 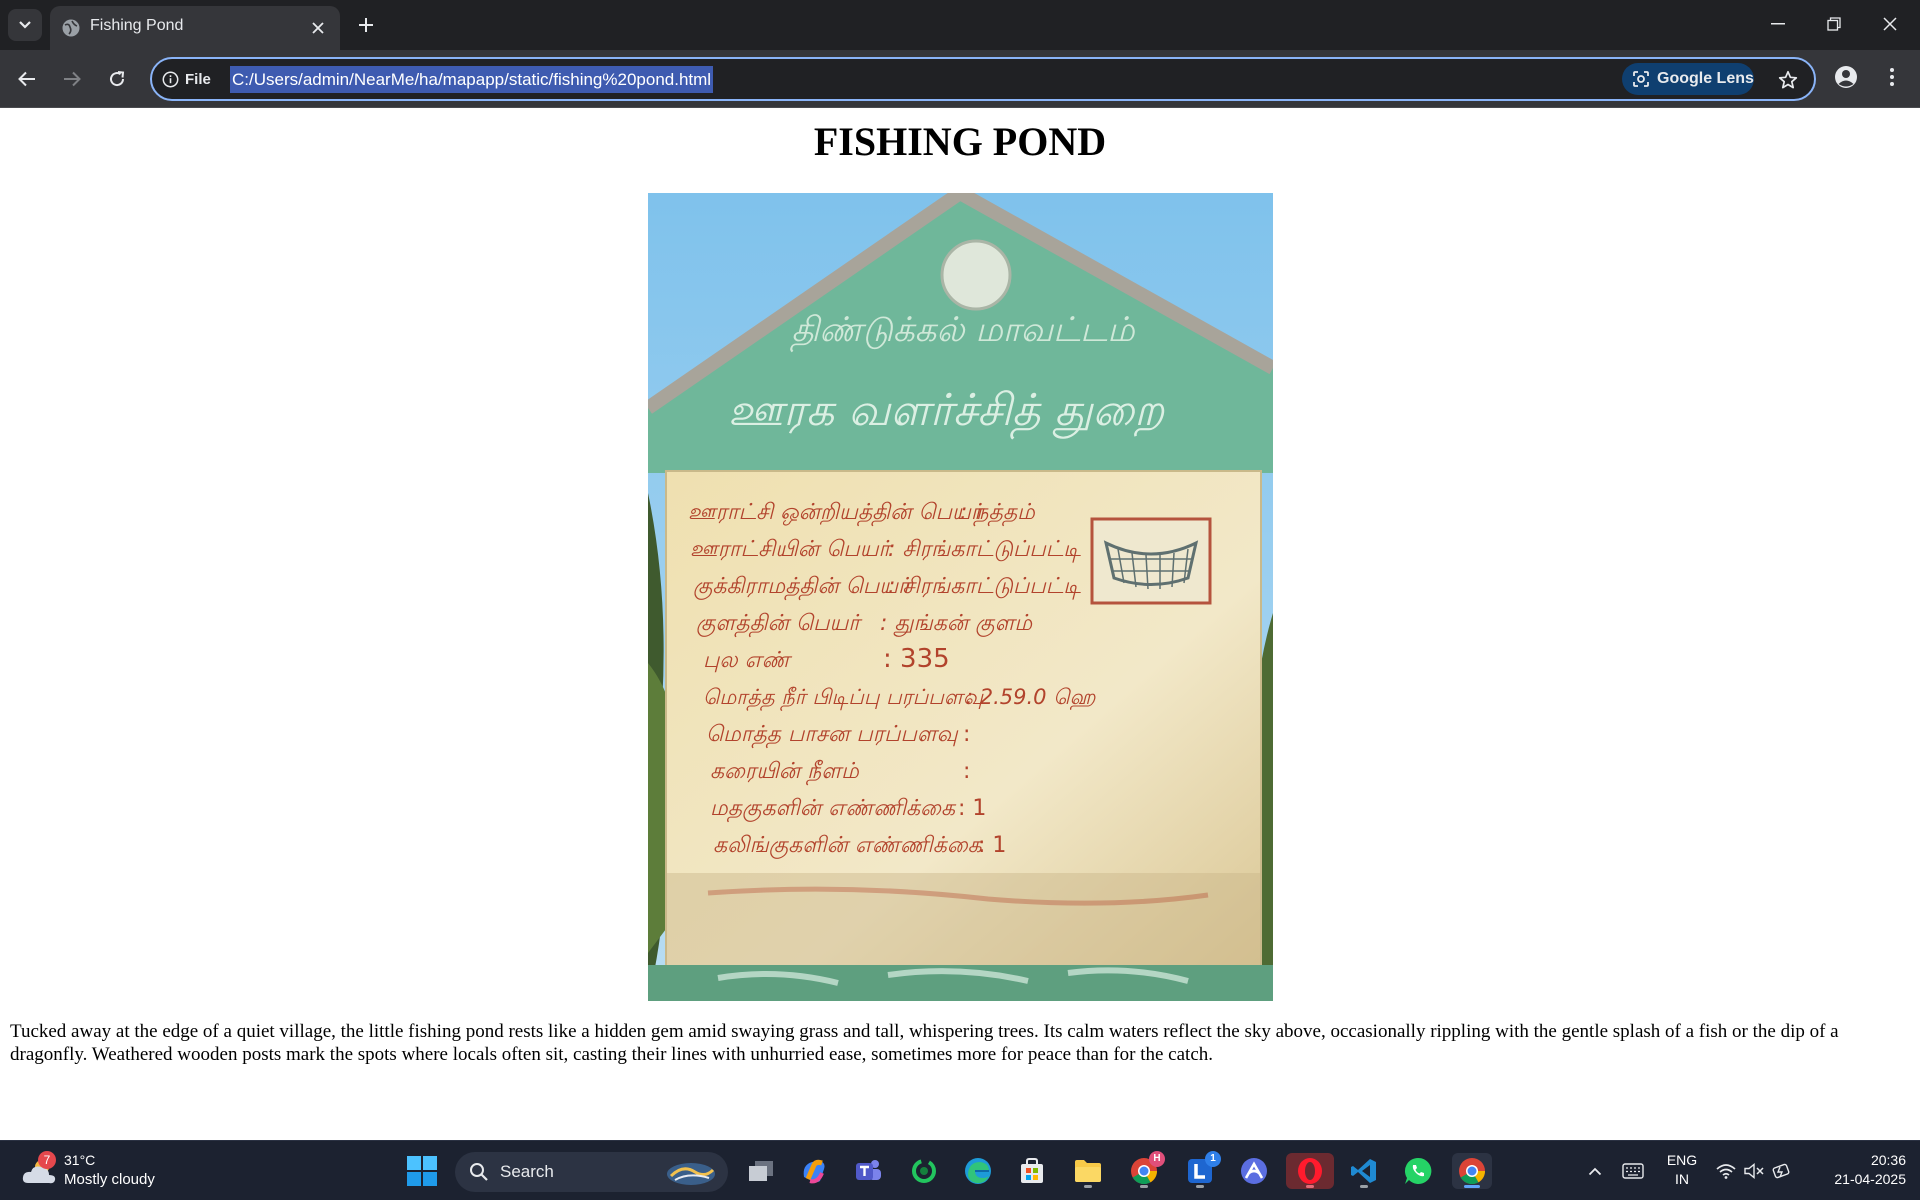 I want to click on weather-widget: 7 31°C Mostly cloudy, so click(x=102, y=1171).